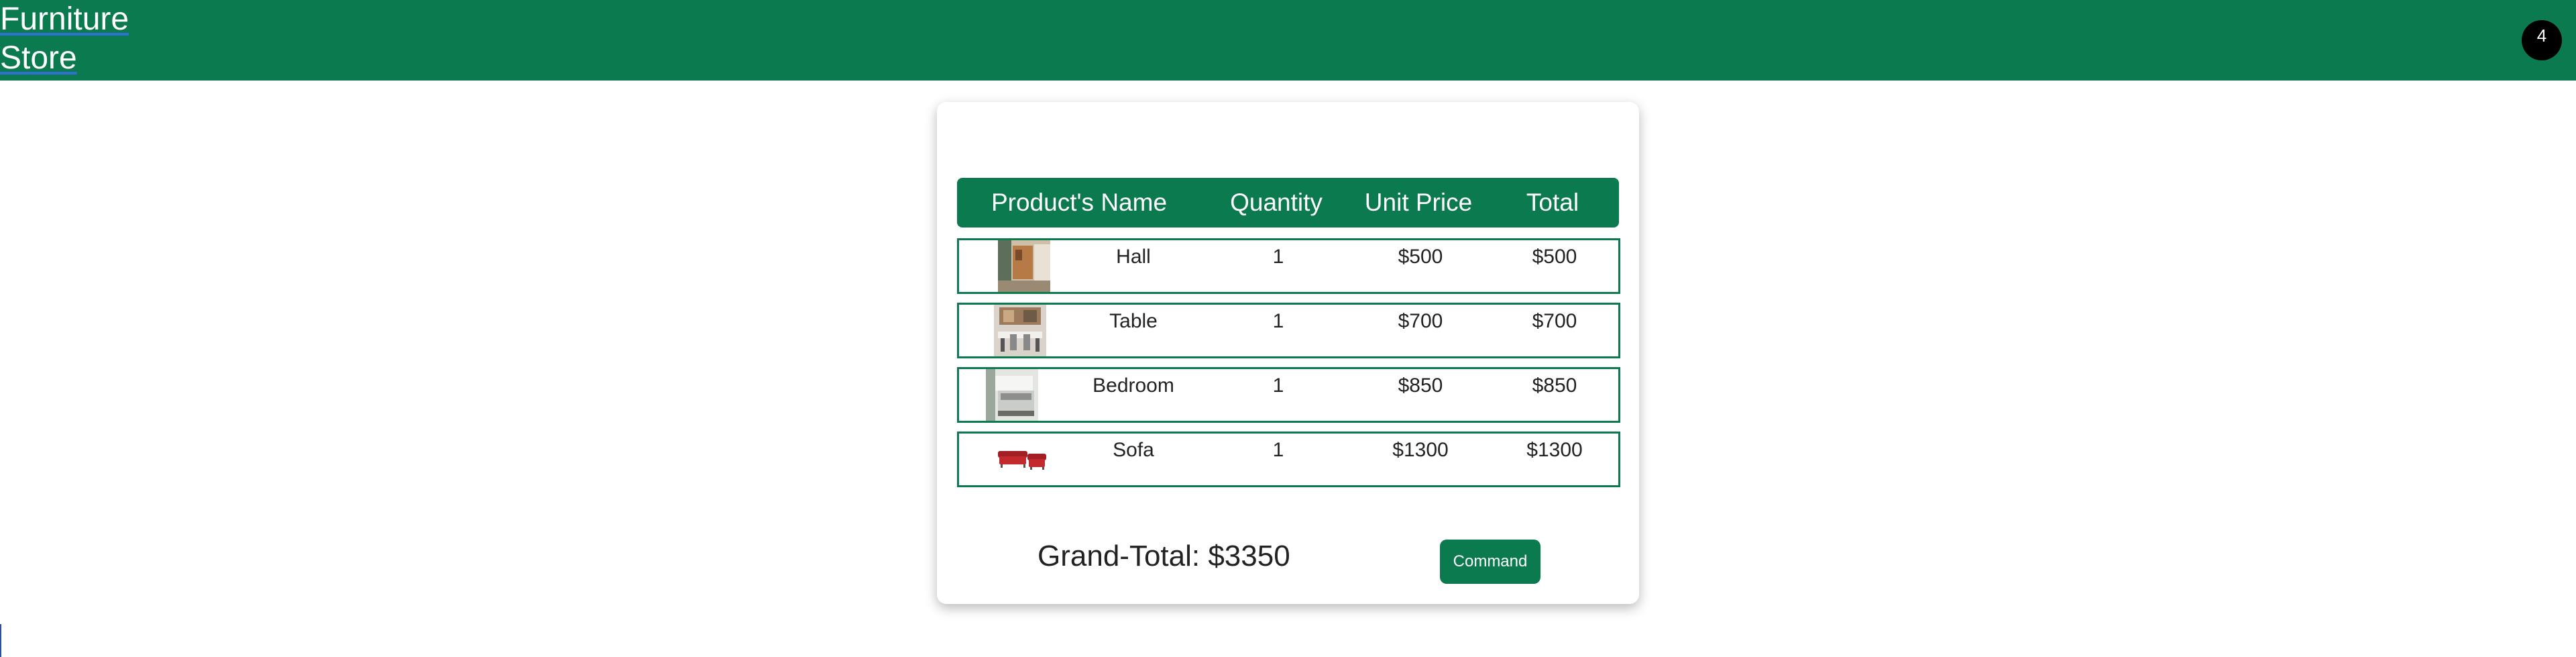  Describe the element at coordinates (1418, 202) in the screenshot. I see `header-unit-price: Unit Price` at that location.